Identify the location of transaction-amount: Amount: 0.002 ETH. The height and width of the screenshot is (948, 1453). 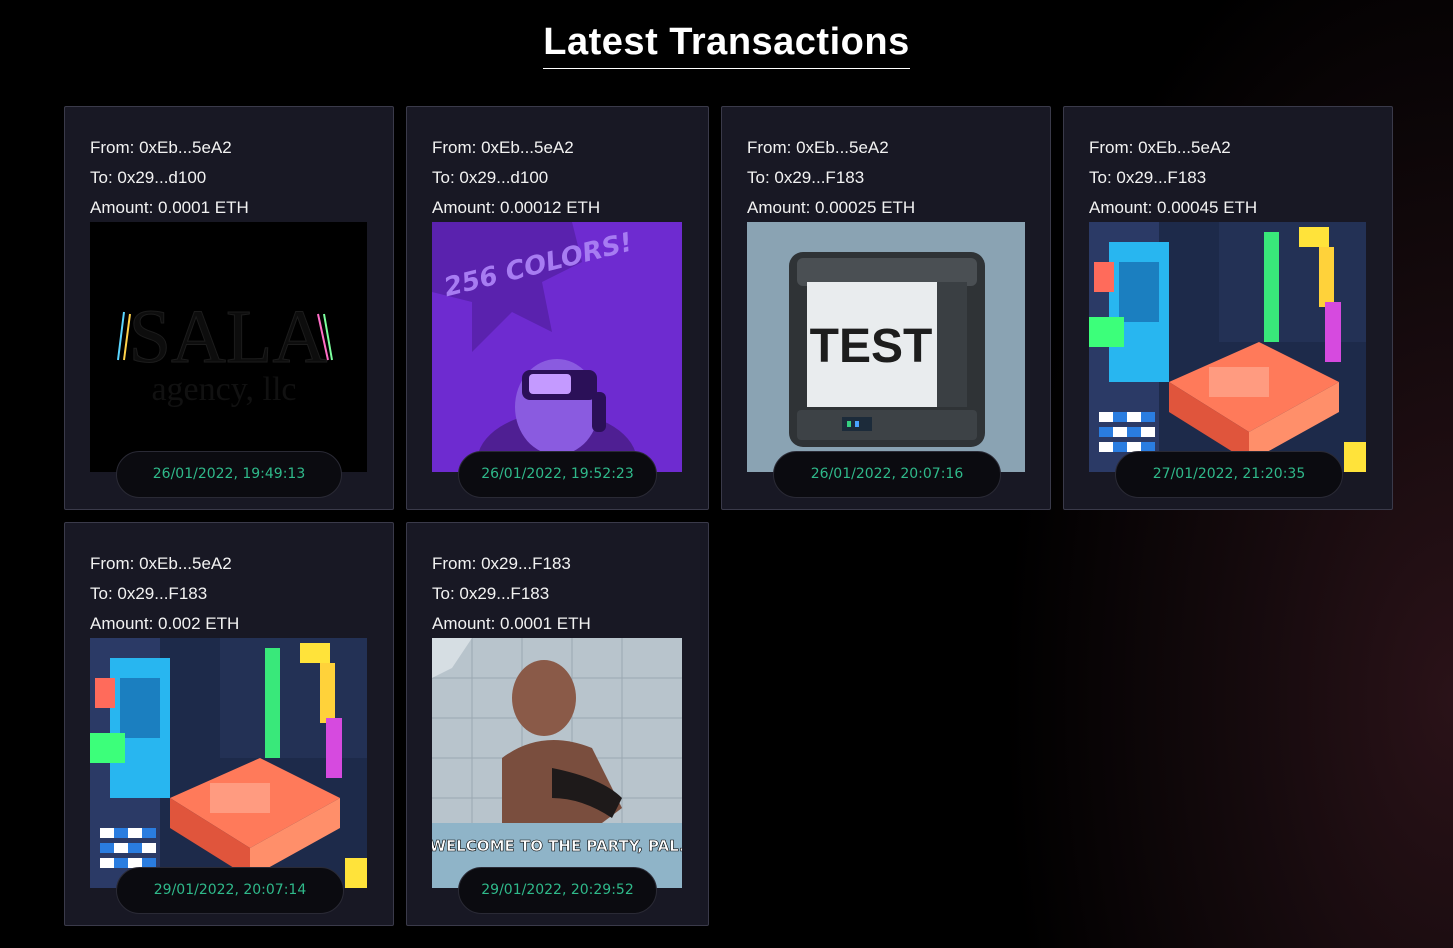
(165, 623).